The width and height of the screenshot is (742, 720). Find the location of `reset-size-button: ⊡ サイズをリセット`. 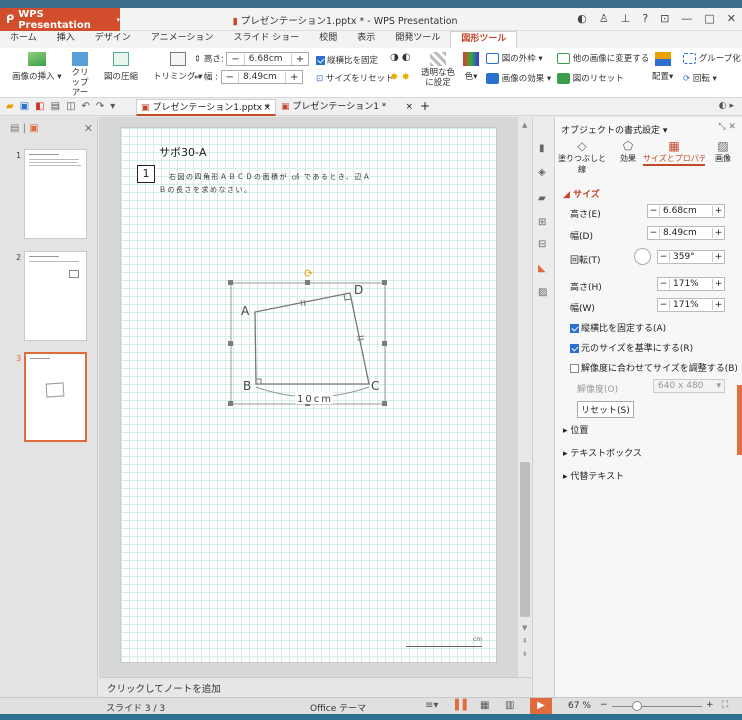

reset-size-button: ⊡ サイズをリセット is located at coordinates (355, 78).